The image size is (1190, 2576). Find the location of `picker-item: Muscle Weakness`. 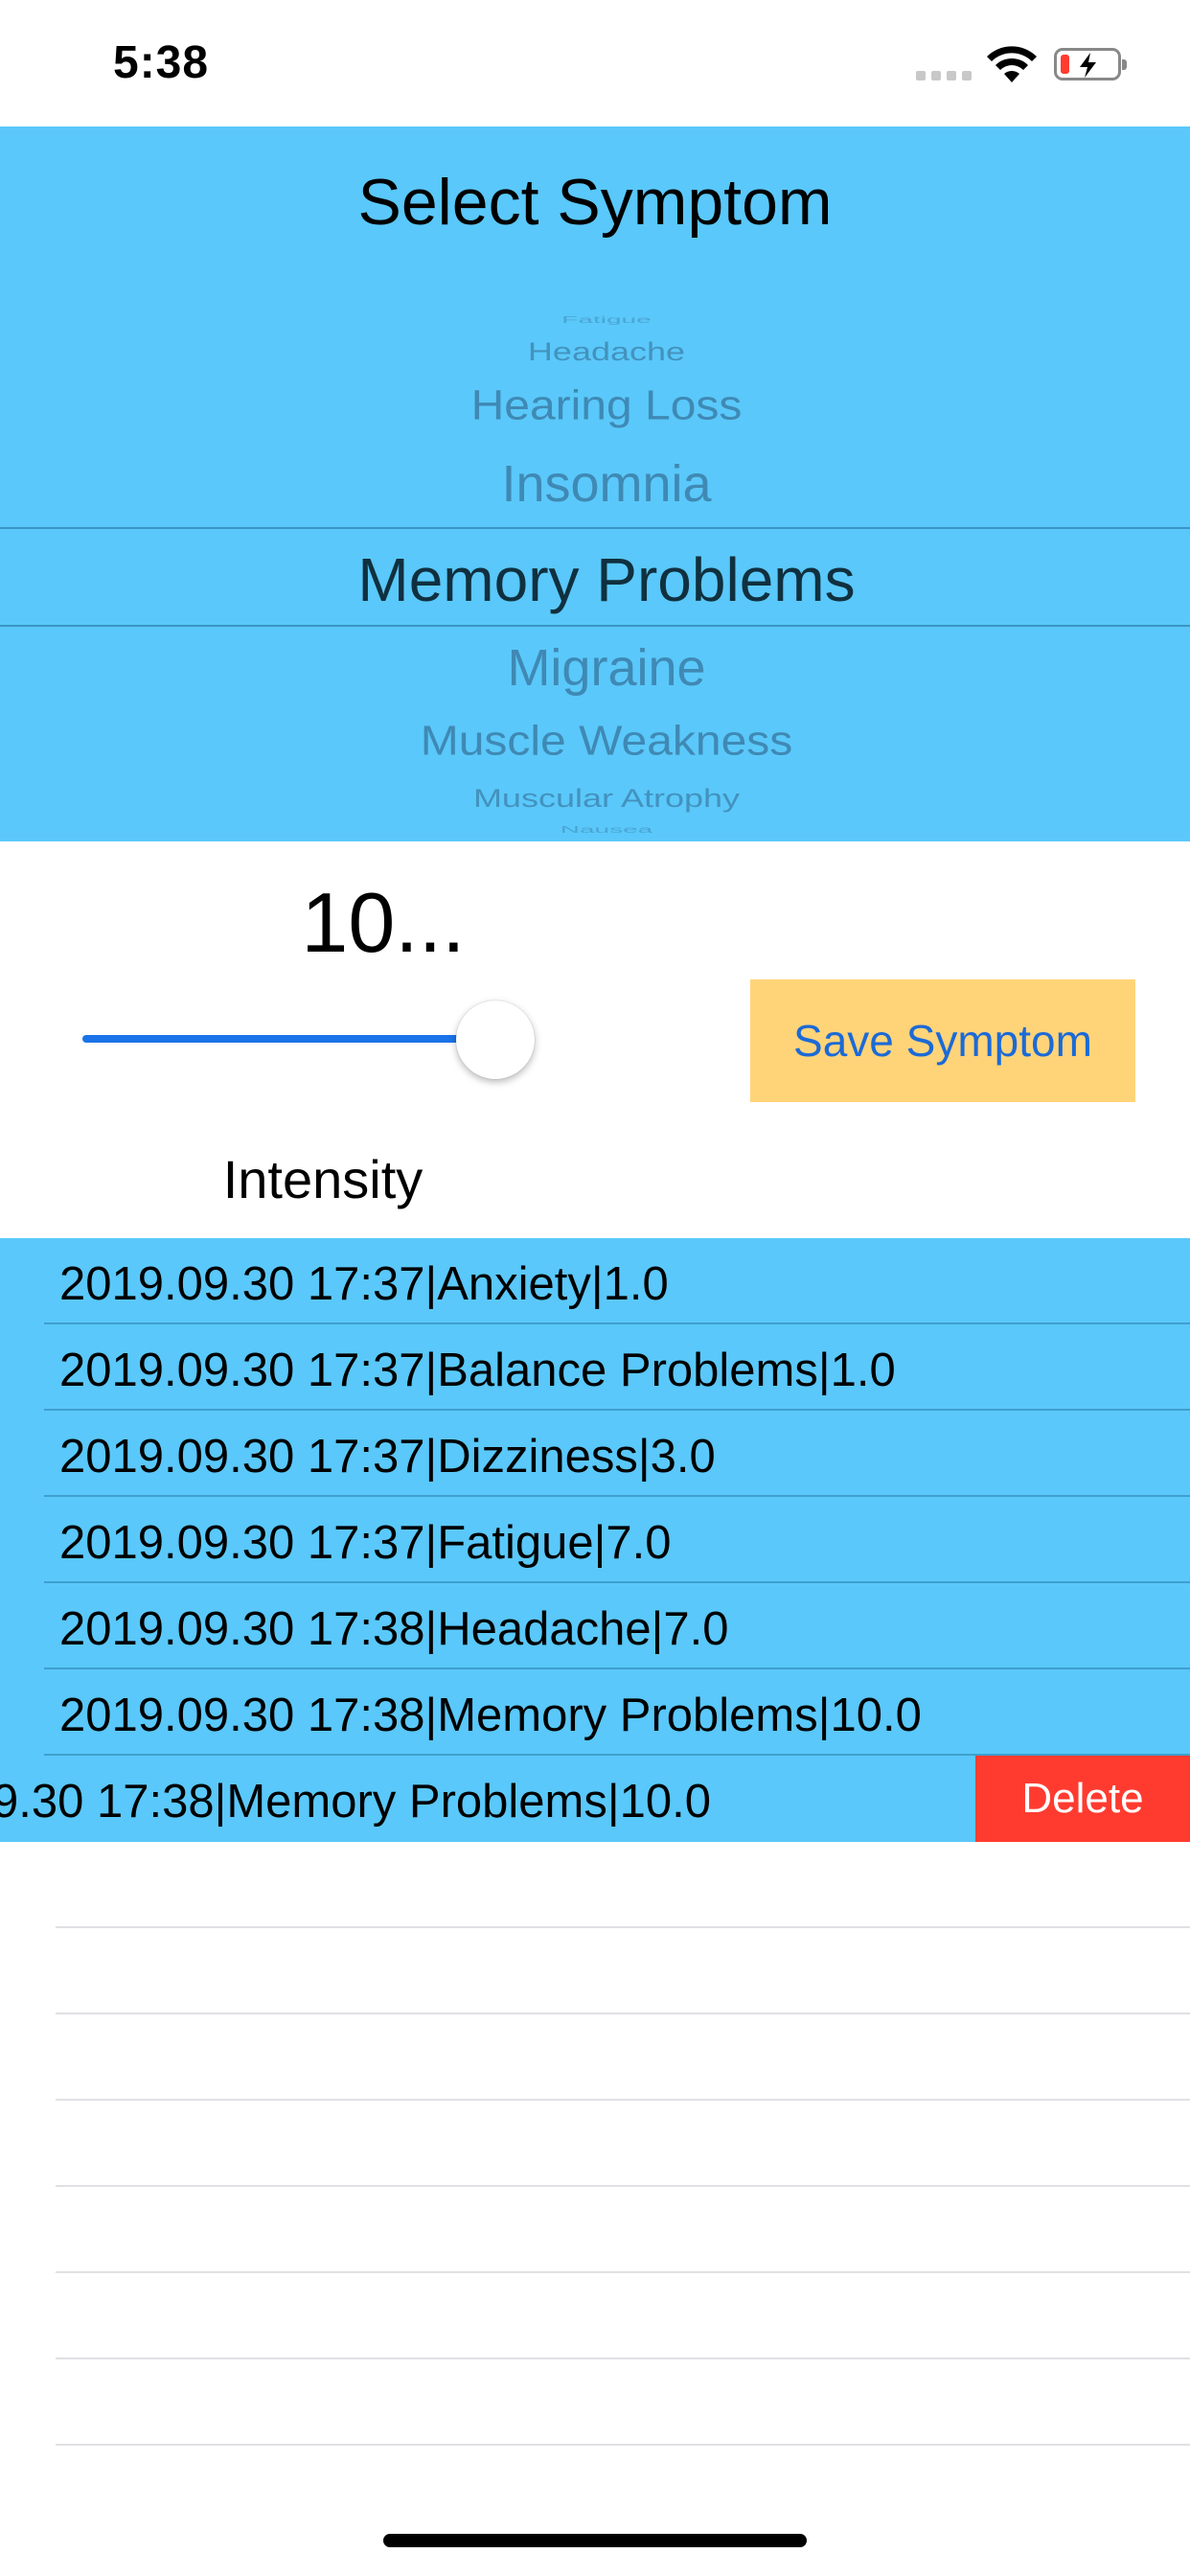

picker-item: Muscle Weakness is located at coordinates (595, 742).